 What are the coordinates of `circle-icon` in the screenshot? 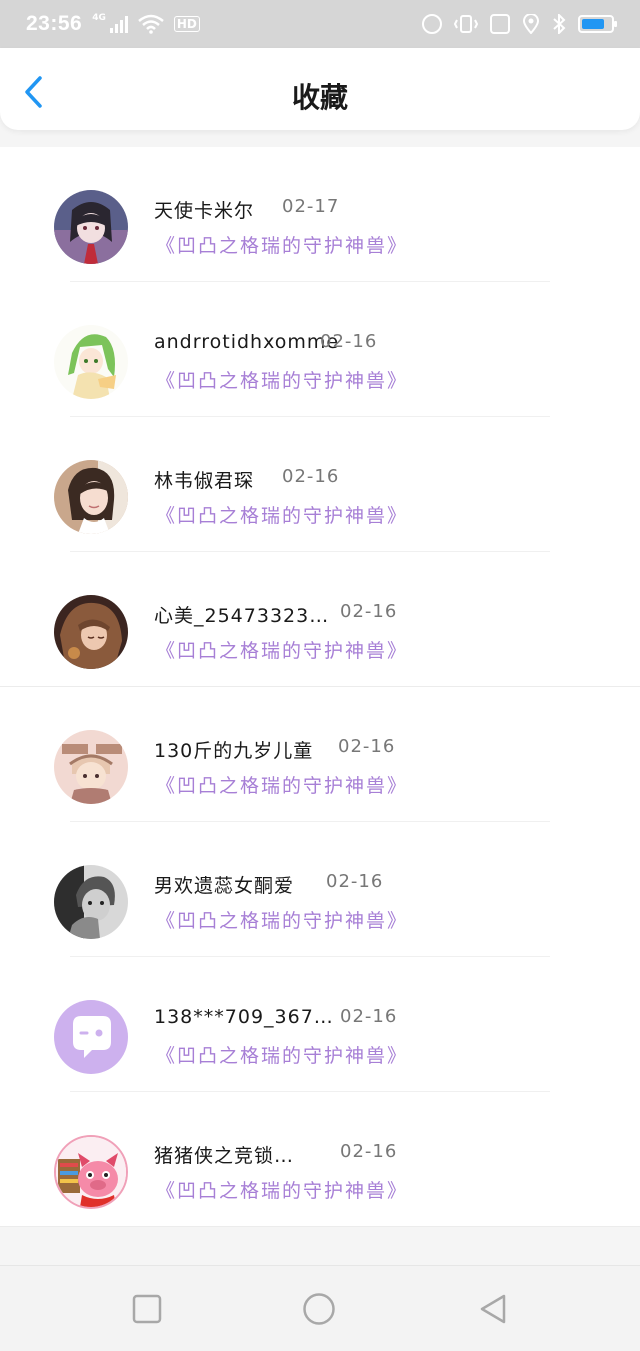 It's located at (319, 1309).